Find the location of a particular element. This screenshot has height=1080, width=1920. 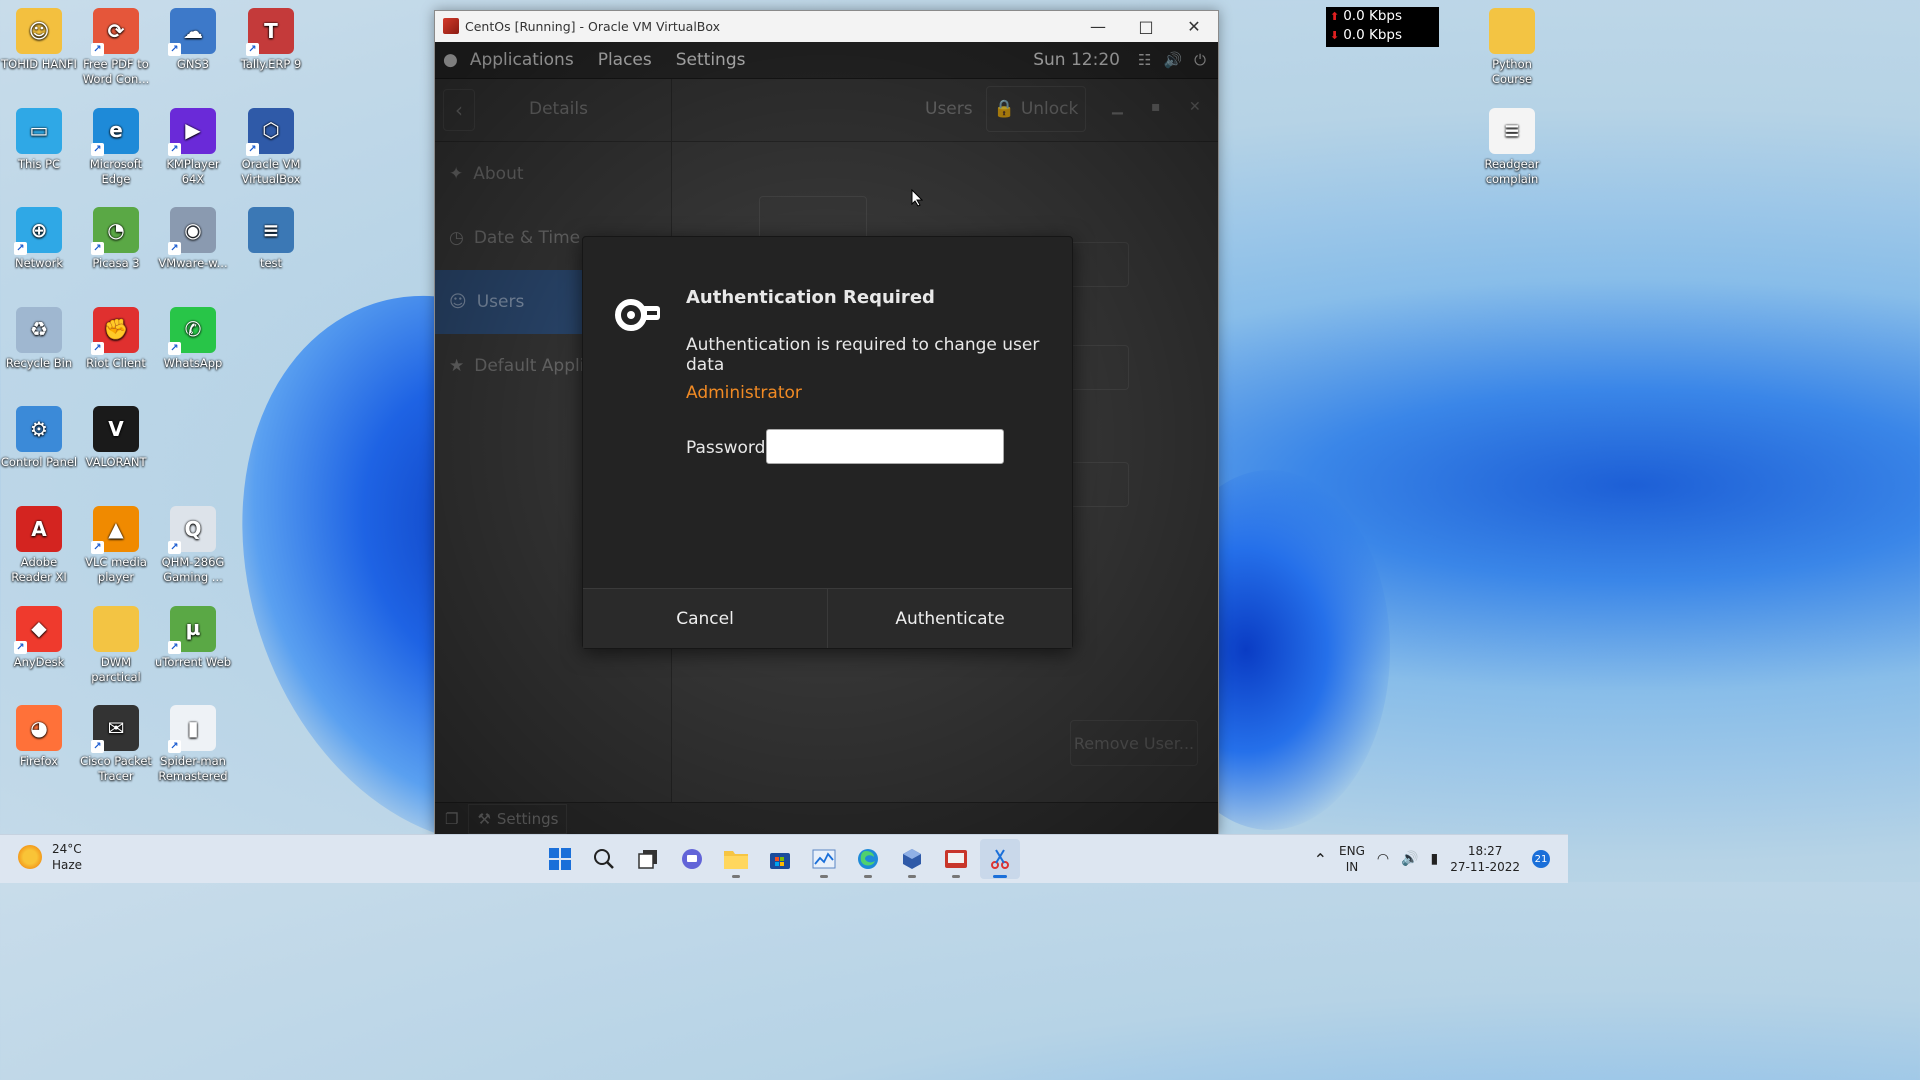

settings-menu: Settings is located at coordinates (711, 60).